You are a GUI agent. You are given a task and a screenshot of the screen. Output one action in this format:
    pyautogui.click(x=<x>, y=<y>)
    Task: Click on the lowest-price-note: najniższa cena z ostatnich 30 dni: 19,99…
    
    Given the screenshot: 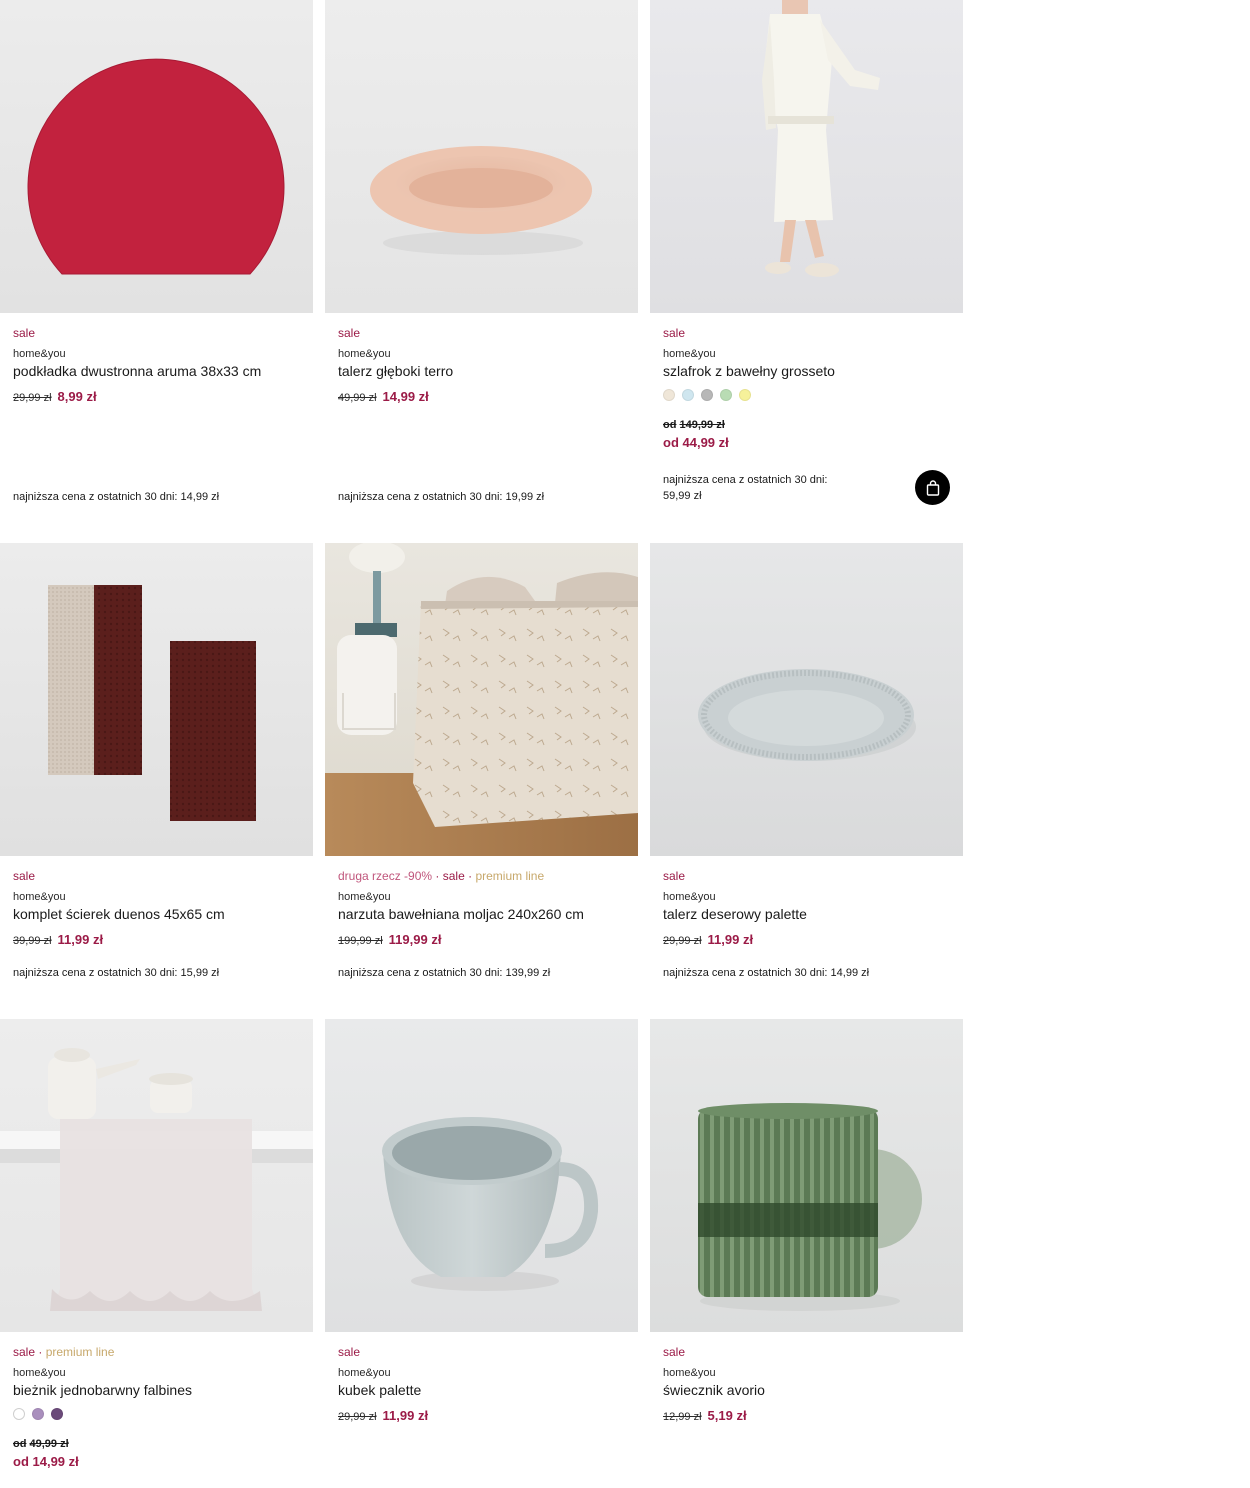 What is the action you would take?
    pyautogui.click(x=441, y=497)
    